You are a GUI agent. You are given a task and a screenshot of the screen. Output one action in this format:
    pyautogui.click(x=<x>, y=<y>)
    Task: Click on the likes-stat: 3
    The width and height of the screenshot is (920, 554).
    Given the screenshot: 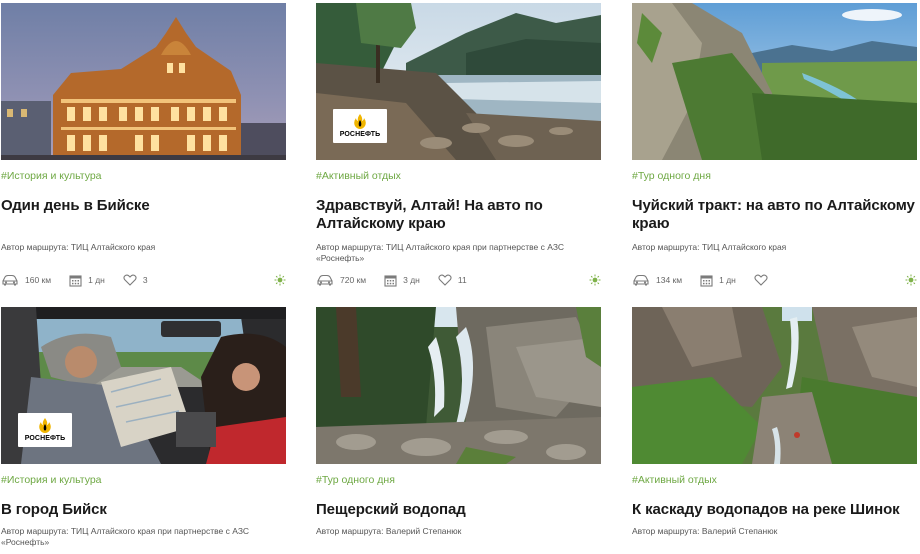 What is the action you would take?
    pyautogui.click(x=135, y=280)
    